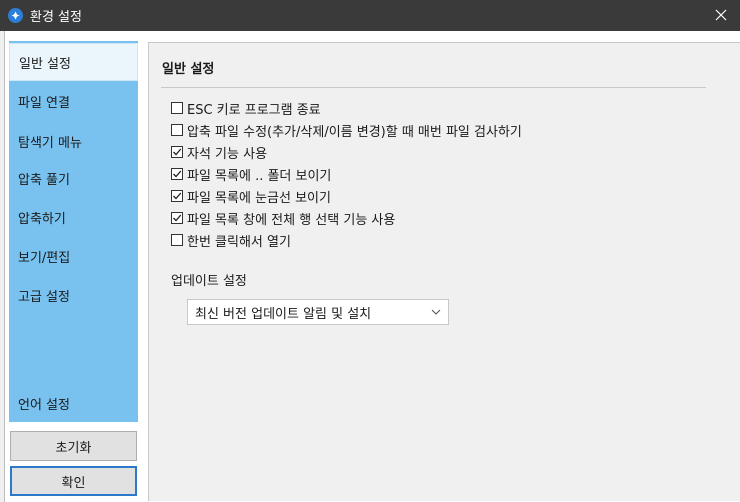  Describe the element at coordinates (73, 62) in the screenshot. I see `sidebar-item-general: 일반 설정` at that location.